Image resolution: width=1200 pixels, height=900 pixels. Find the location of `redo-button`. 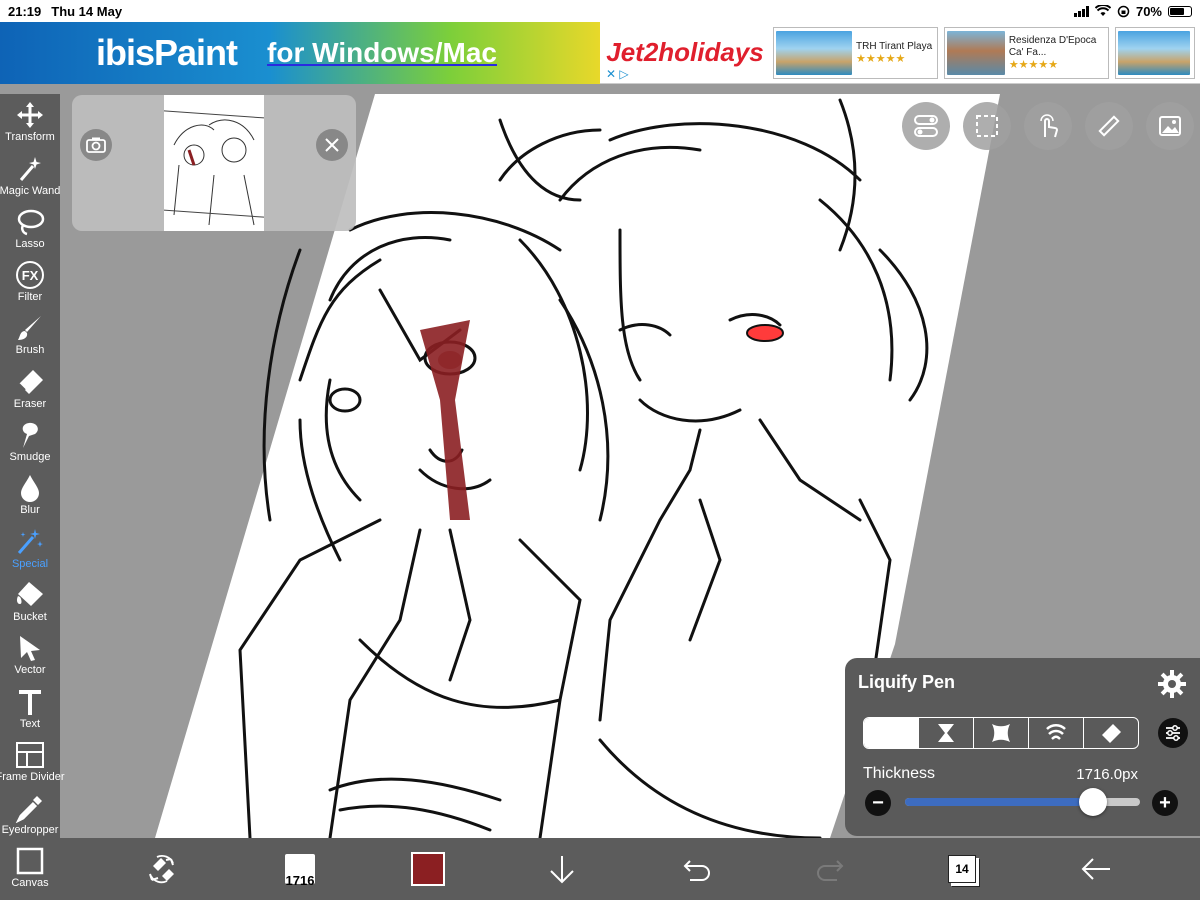

redo-button is located at coordinates (830, 869).